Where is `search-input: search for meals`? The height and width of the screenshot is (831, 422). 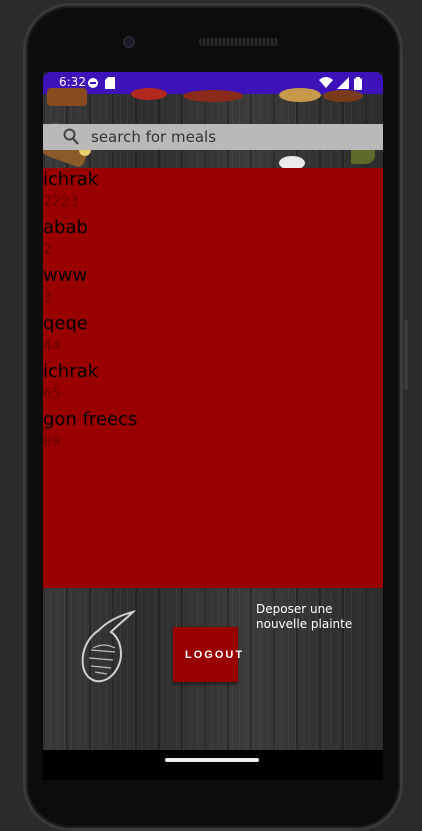
search-input: search for meals is located at coordinates (153, 137).